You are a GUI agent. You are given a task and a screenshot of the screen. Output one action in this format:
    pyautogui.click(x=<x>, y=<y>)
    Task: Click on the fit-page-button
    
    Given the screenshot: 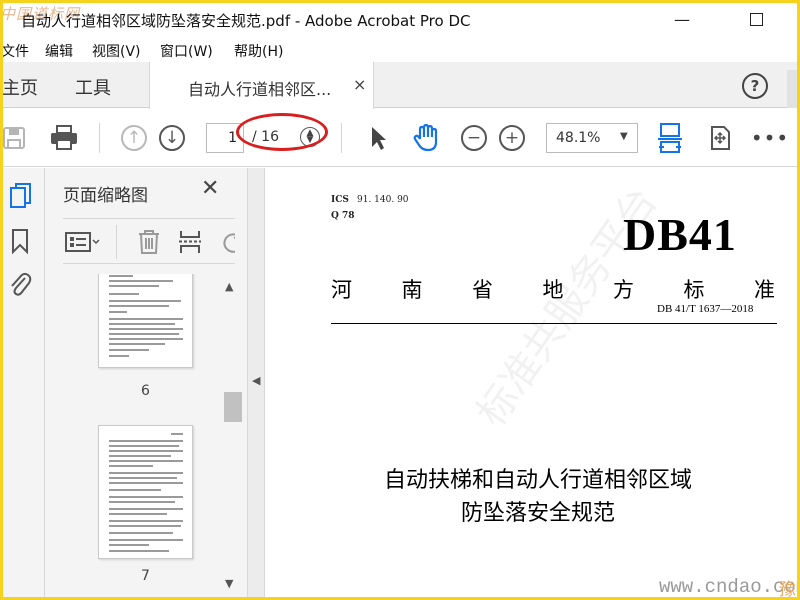 What is the action you would take?
    pyautogui.click(x=670, y=138)
    